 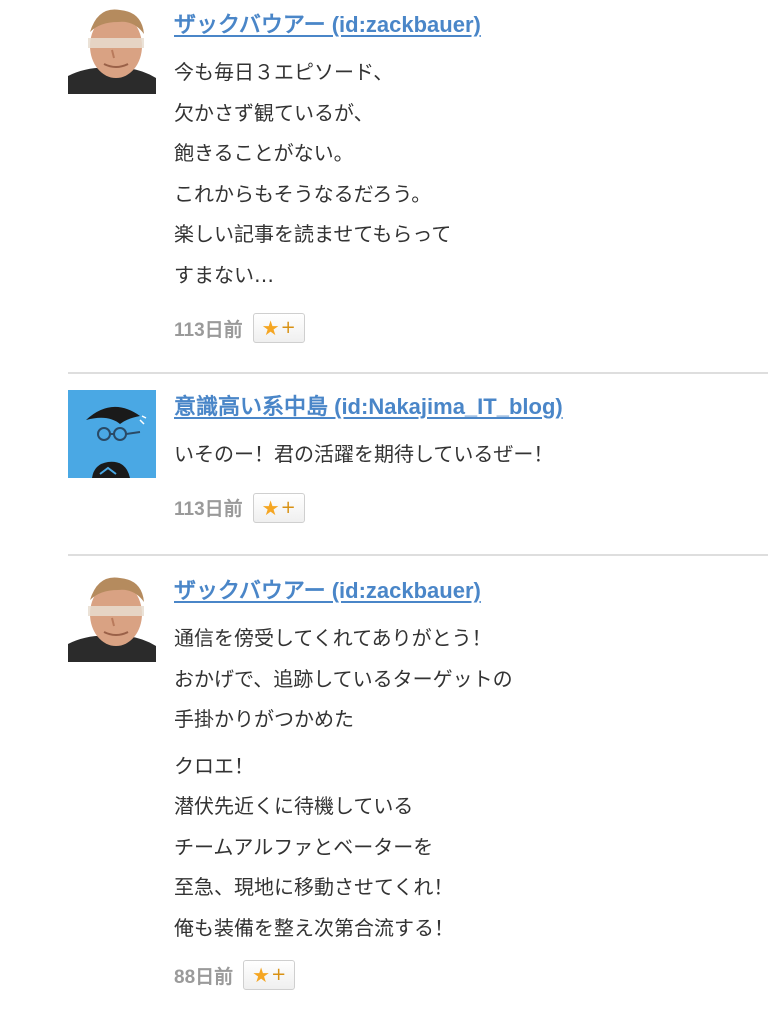 I want to click on comment-paragraph: いそのー！君の活躍を期待しているぜー！, so click(x=364, y=454).